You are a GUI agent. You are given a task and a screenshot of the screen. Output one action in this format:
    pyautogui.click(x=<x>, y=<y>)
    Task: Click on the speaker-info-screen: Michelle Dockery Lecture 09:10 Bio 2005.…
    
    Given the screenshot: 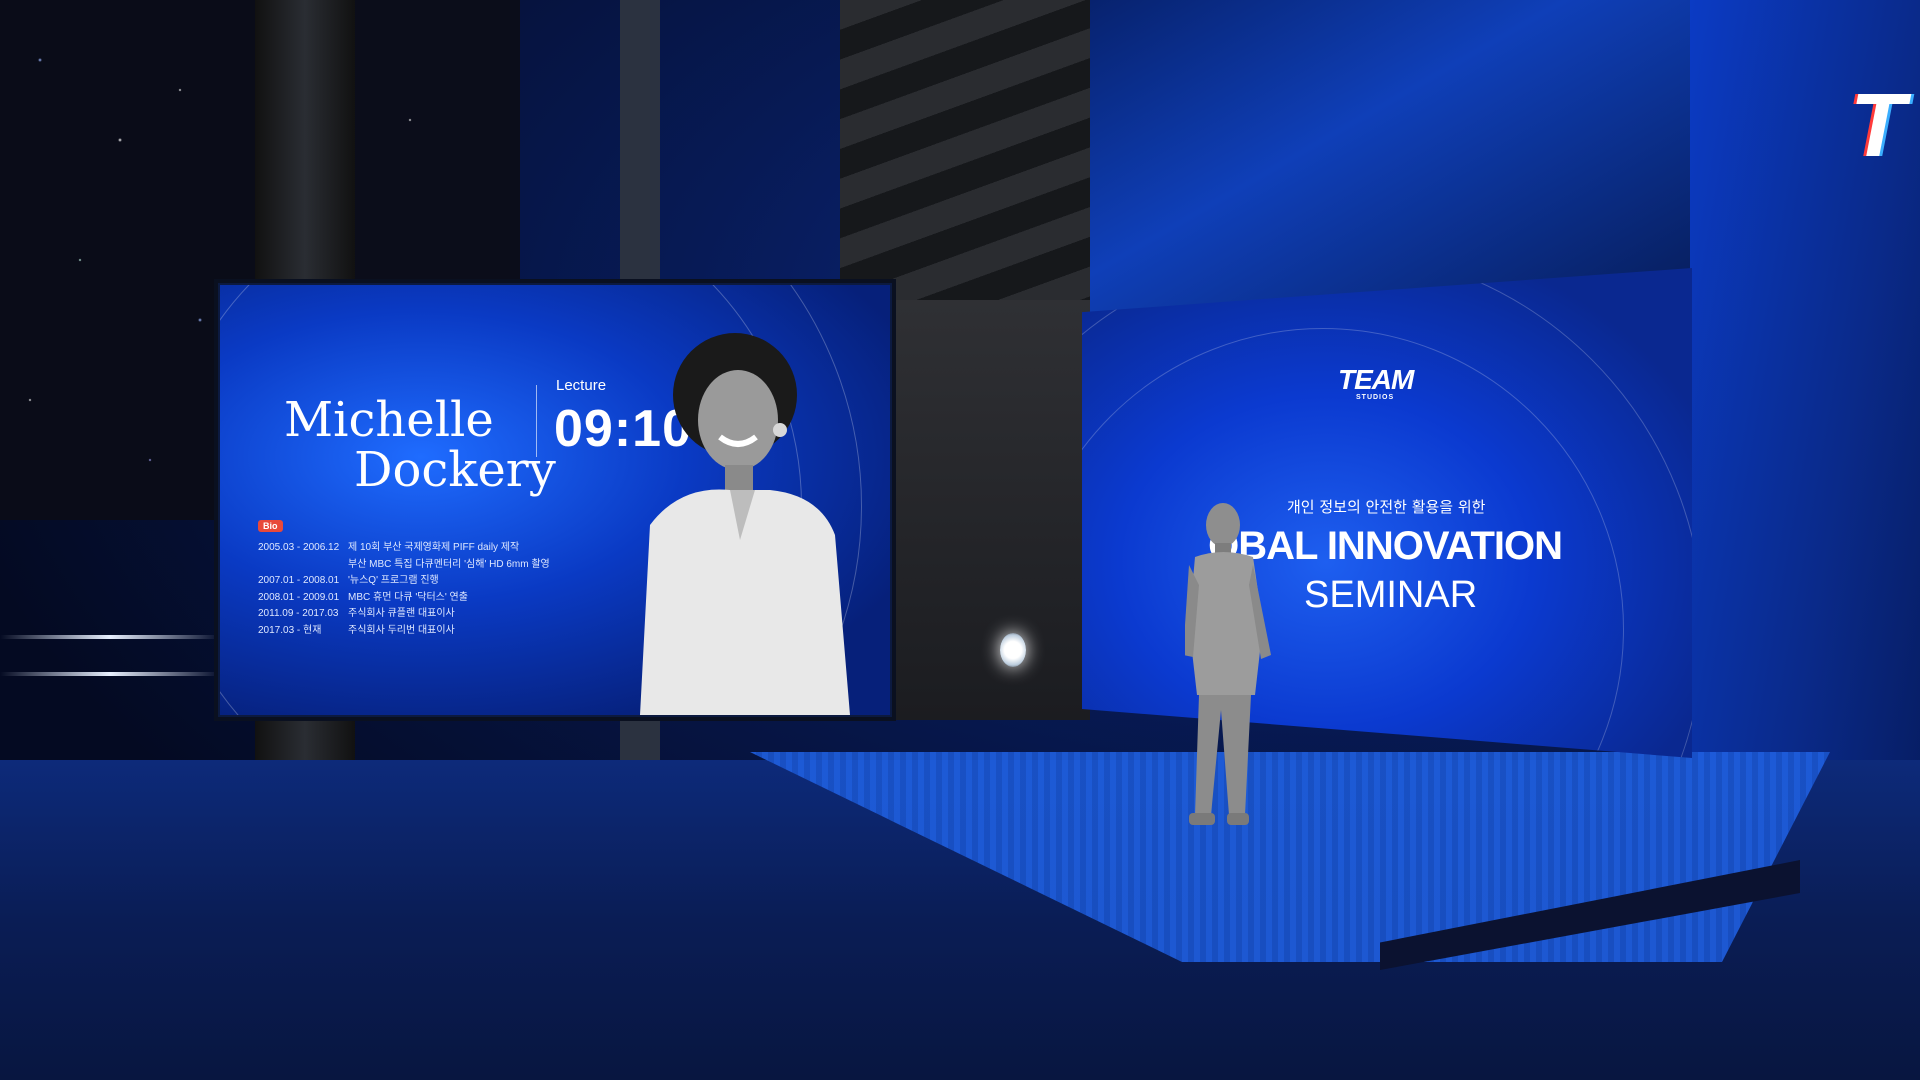 What is the action you would take?
    pyautogui.click(x=555, y=500)
    